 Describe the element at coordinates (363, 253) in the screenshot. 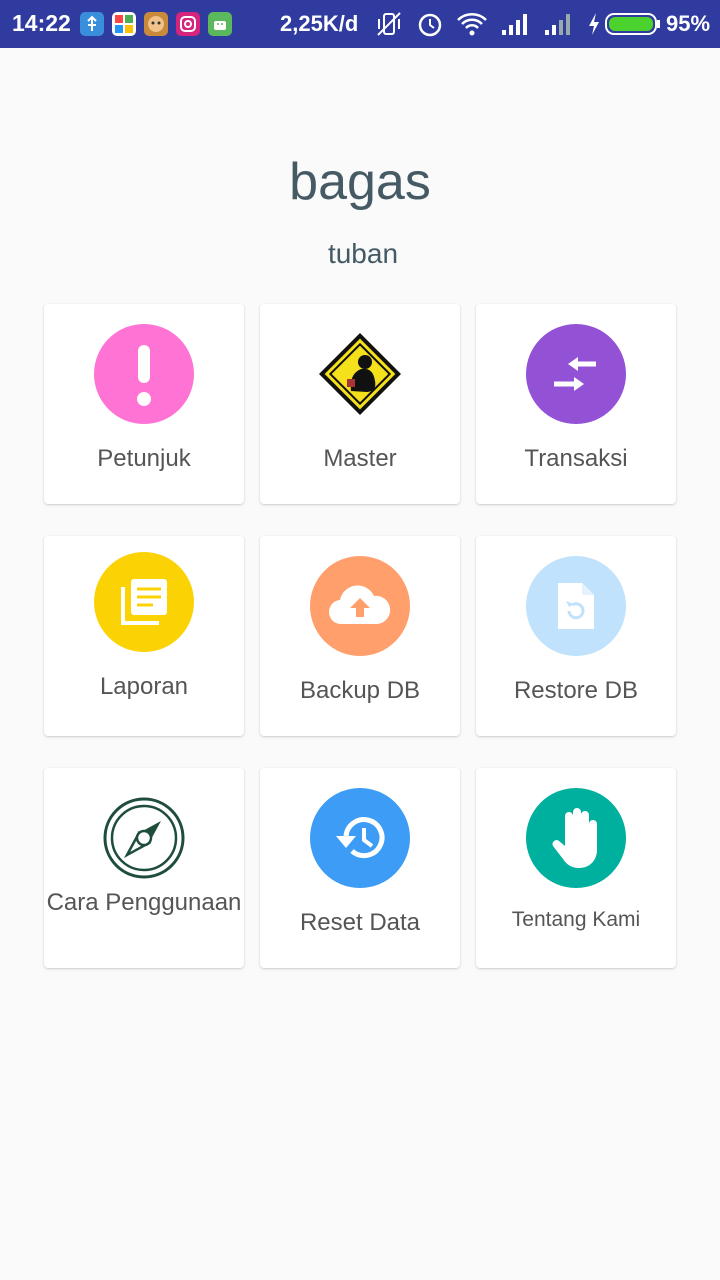

I see `page-subtitle: tuban` at that location.